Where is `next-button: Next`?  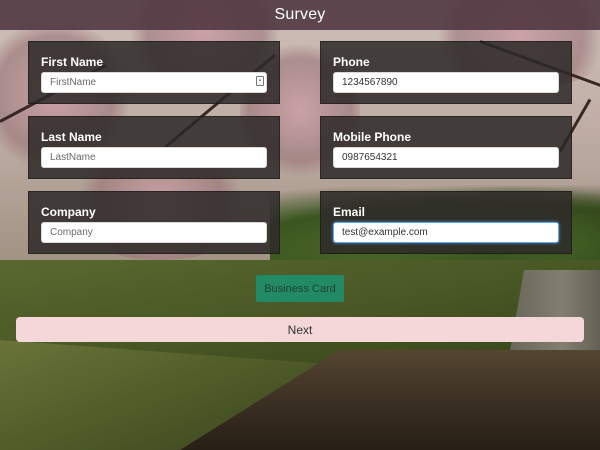
next-button: Next is located at coordinates (300, 329).